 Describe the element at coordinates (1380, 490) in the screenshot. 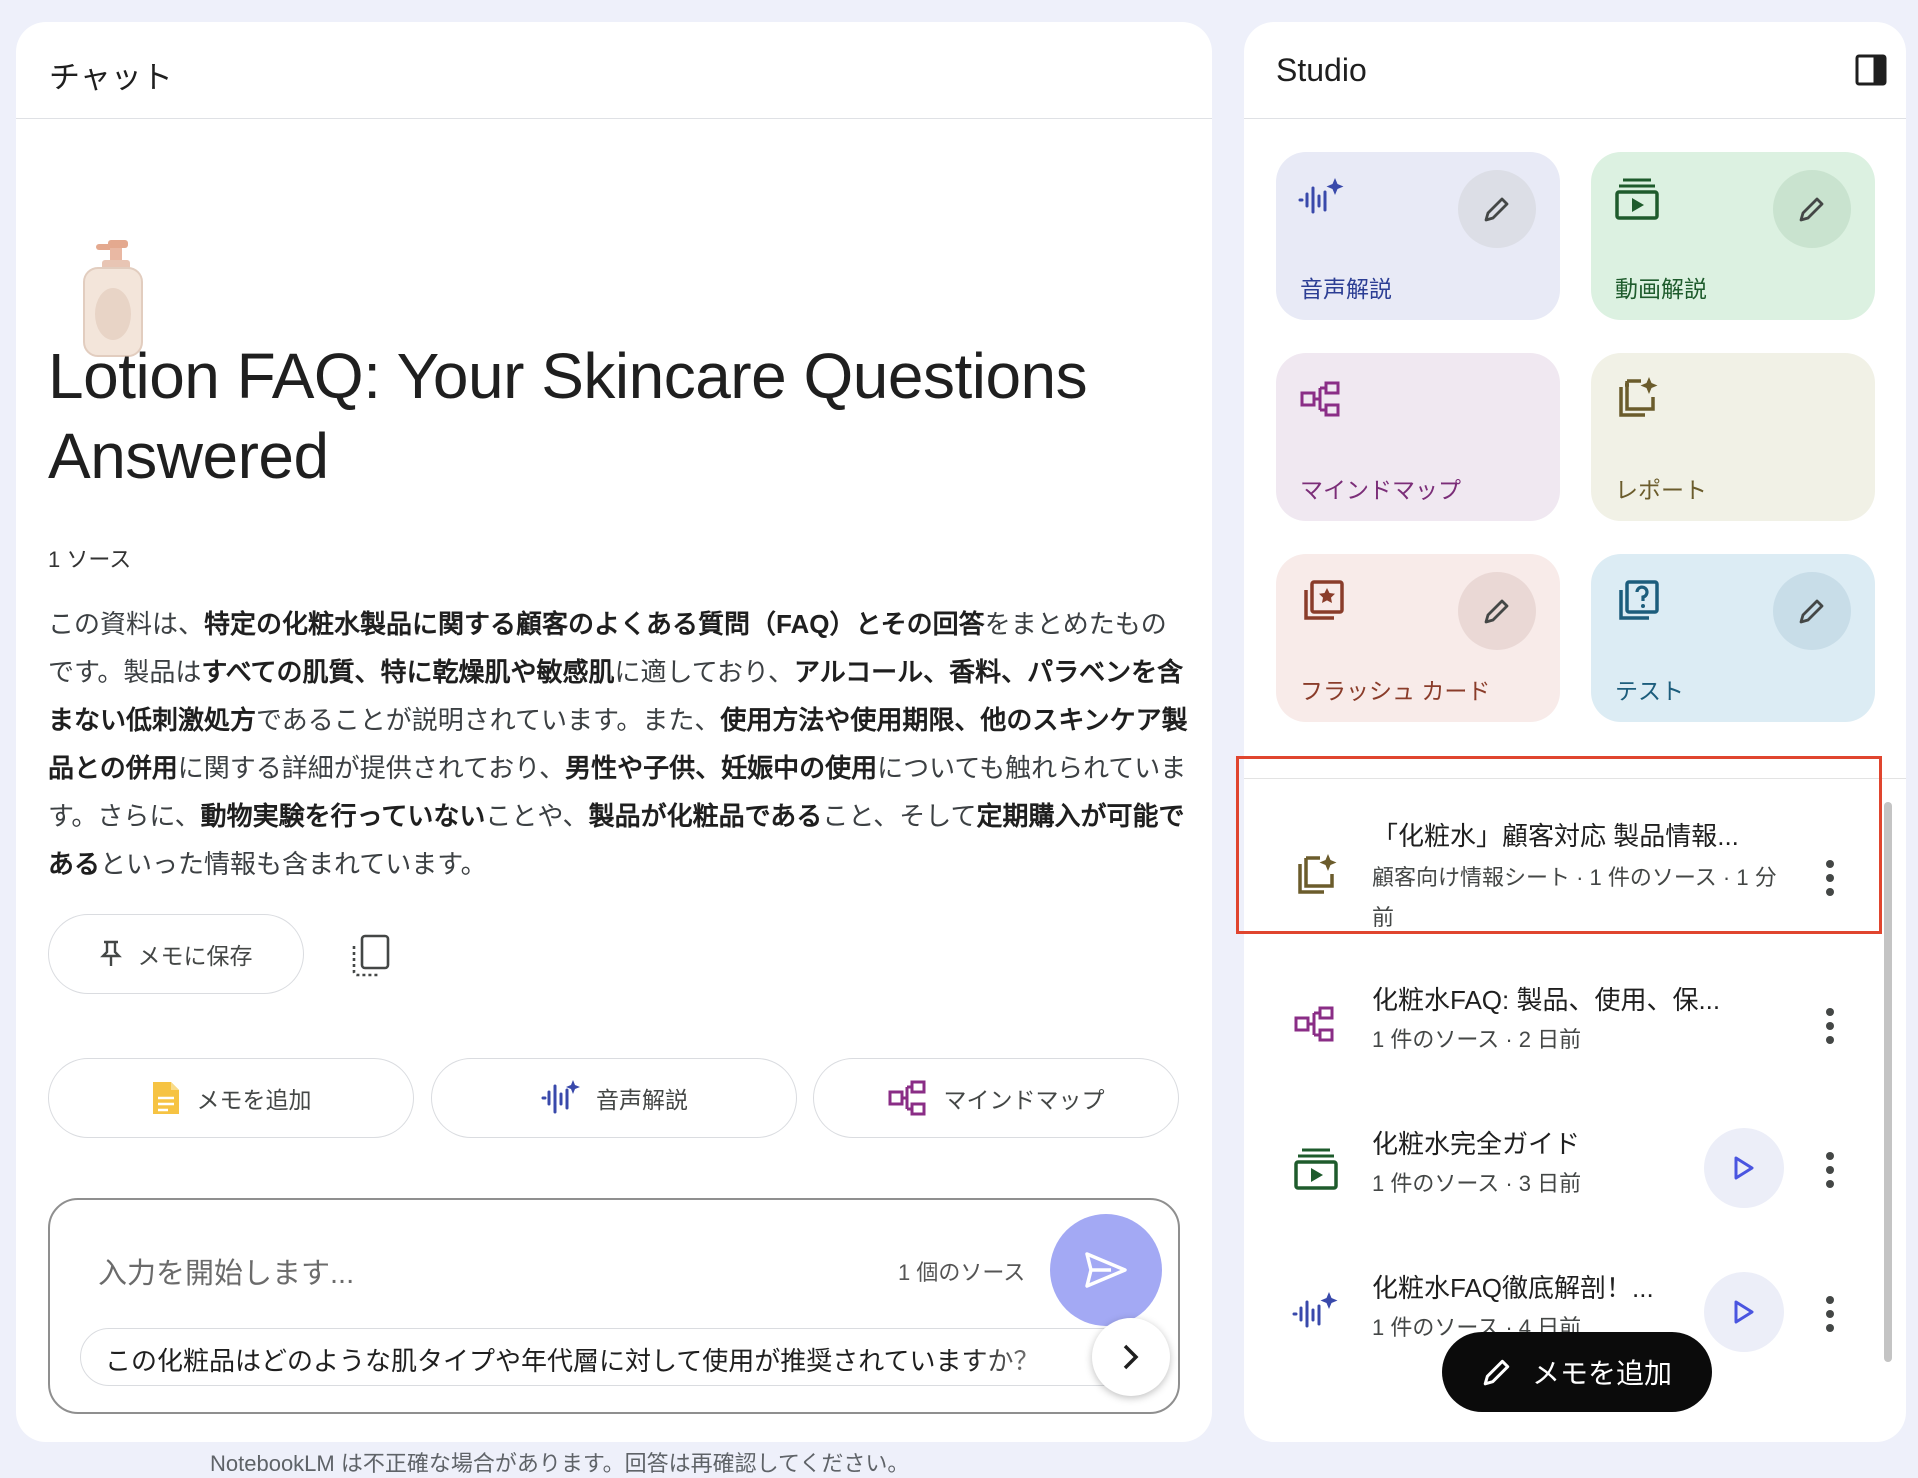

I see `tile-label-mindmap: マインドマップ` at that location.